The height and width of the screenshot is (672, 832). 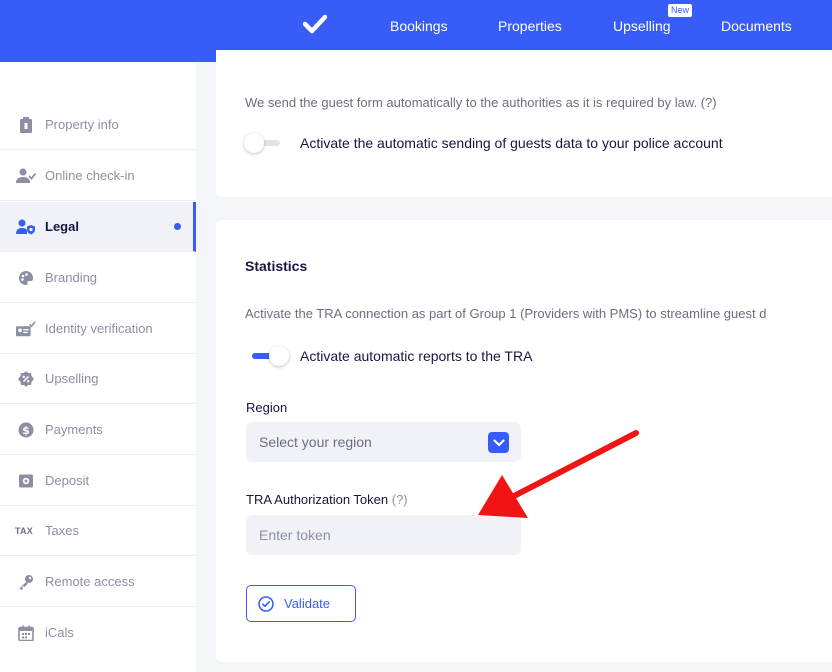 What do you see at coordinates (383, 442) in the screenshot?
I see `region-select: Select your region` at bounding box center [383, 442].